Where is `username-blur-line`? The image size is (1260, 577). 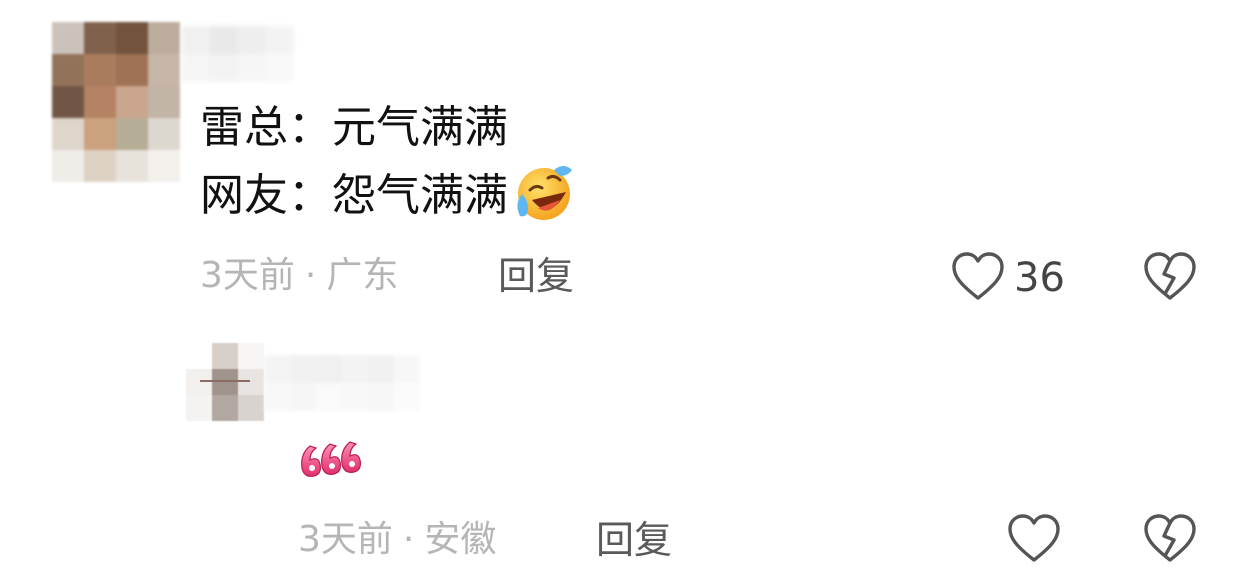
username-blur-line is located at coordinates (225, 381).